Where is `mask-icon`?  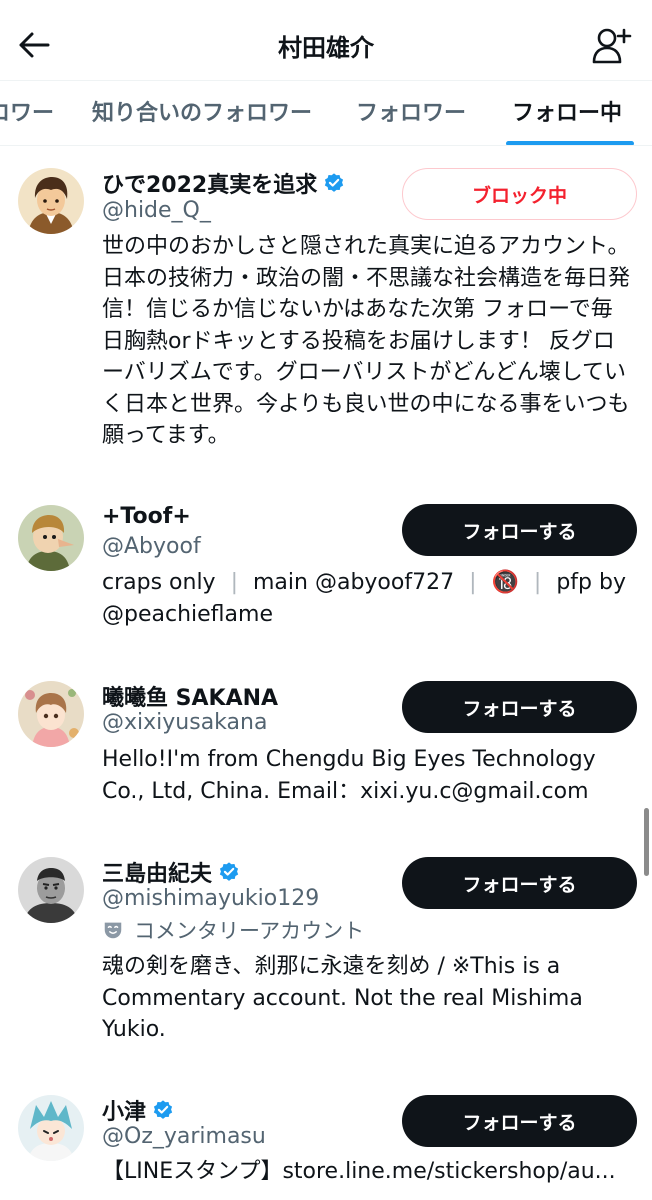 mask-icon is located at coordinates (113, 930).